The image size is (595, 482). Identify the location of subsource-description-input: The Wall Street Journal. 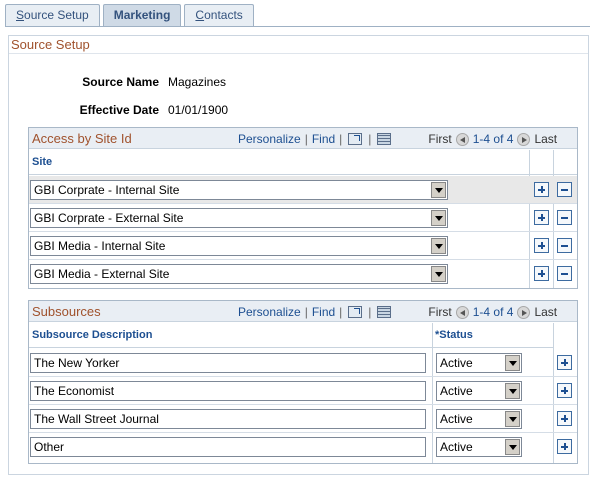
(228, 419).